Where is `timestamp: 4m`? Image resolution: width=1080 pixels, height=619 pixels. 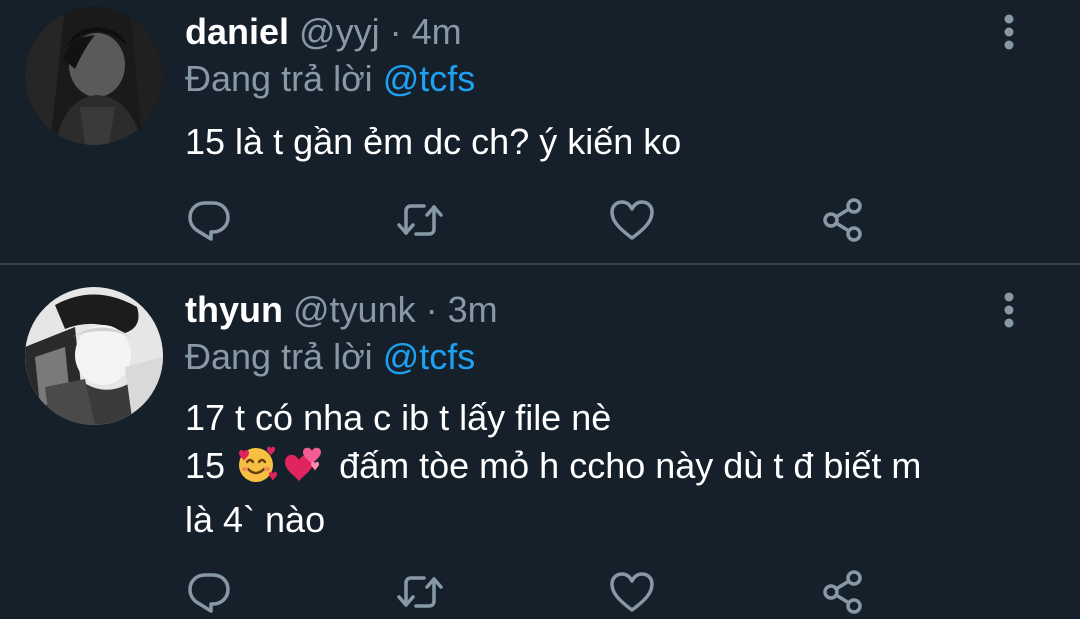
timestamp: 4m is located at coordinates (437, 31).